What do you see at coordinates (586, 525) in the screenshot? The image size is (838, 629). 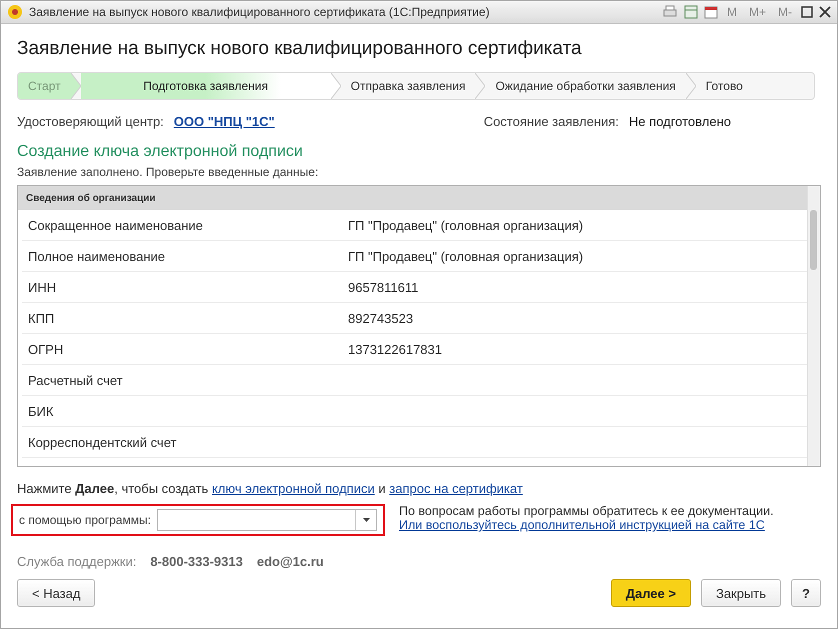 I see `instruction-link: Или воспользуйтесь дополнительной инструкцией на сайте 1С` at bounding box center [586, 525].